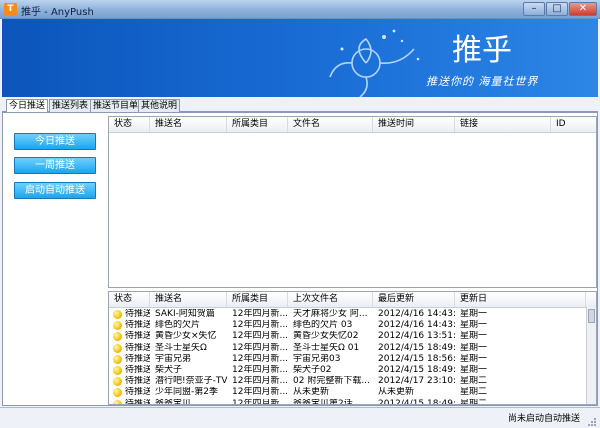 This screenshot has width=600, height=428. I want to click on tab-other-info: 其他说明, so click(159, 105).